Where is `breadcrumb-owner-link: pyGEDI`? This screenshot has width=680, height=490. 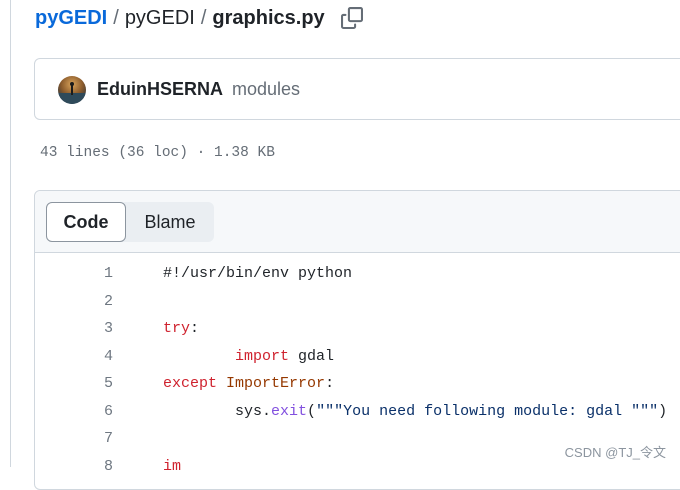
breadcrumb-owner-link: pyGEDI is located at coordinates (71, 18).